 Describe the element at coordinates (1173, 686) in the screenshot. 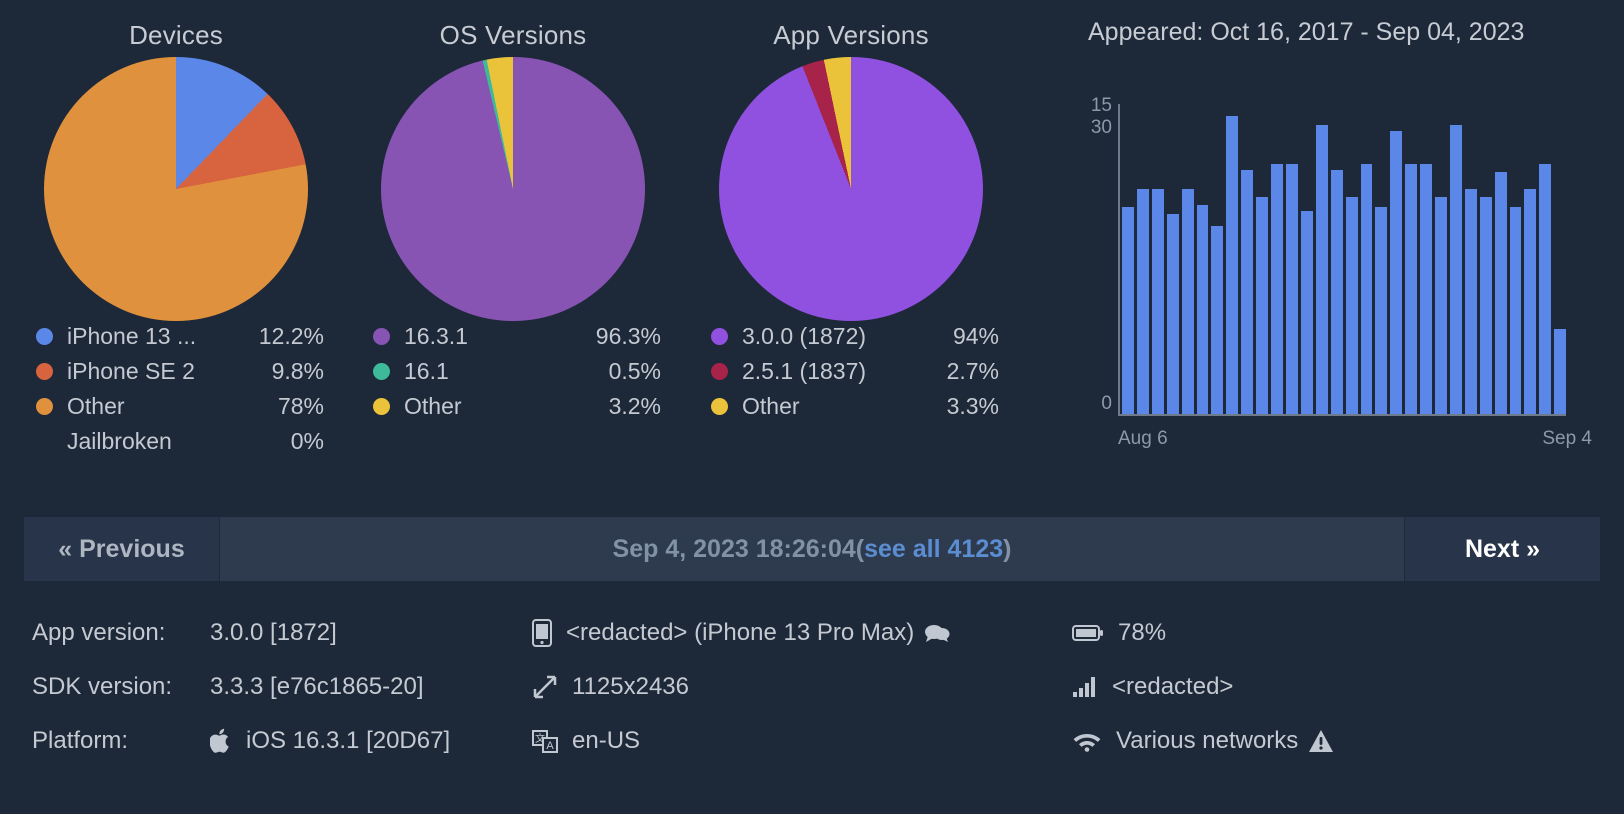

I see `carrier-value: <redacted>` at that location.